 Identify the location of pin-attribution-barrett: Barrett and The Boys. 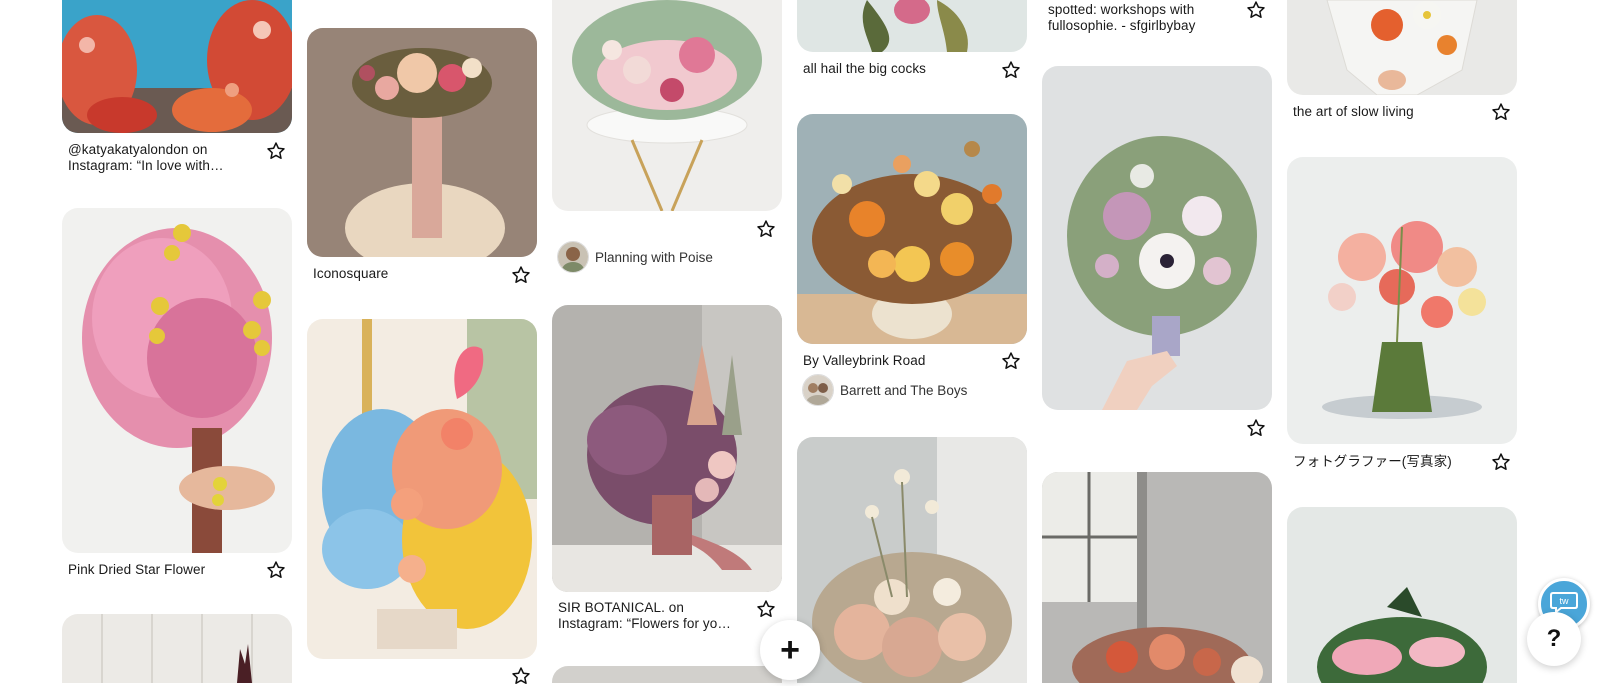
(884, 390).